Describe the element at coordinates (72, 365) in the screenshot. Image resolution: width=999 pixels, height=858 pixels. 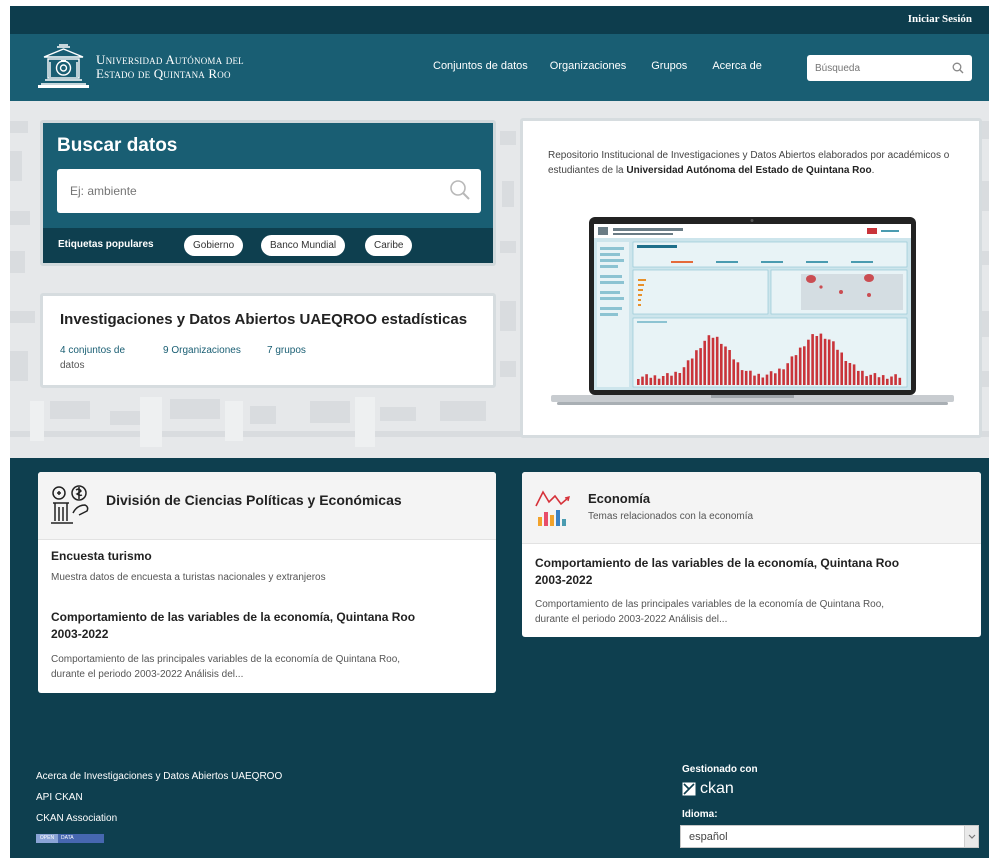
I see `stat-datasets-label-2: datos` at that location.